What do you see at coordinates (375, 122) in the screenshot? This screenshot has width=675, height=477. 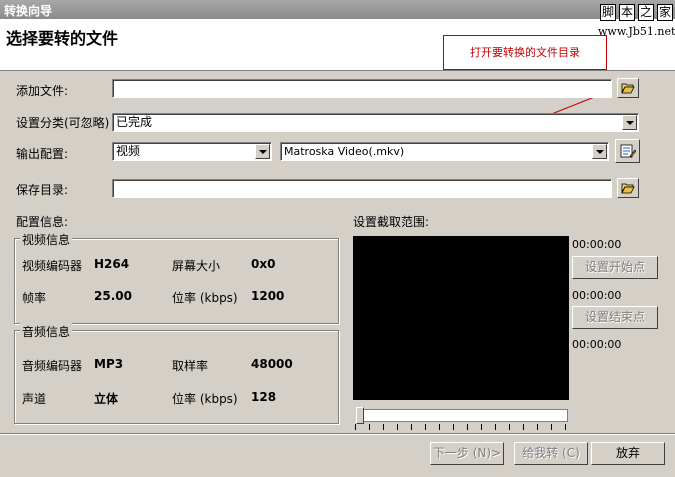 I see `category-select: 已完成` at bounding box center [375, 122].